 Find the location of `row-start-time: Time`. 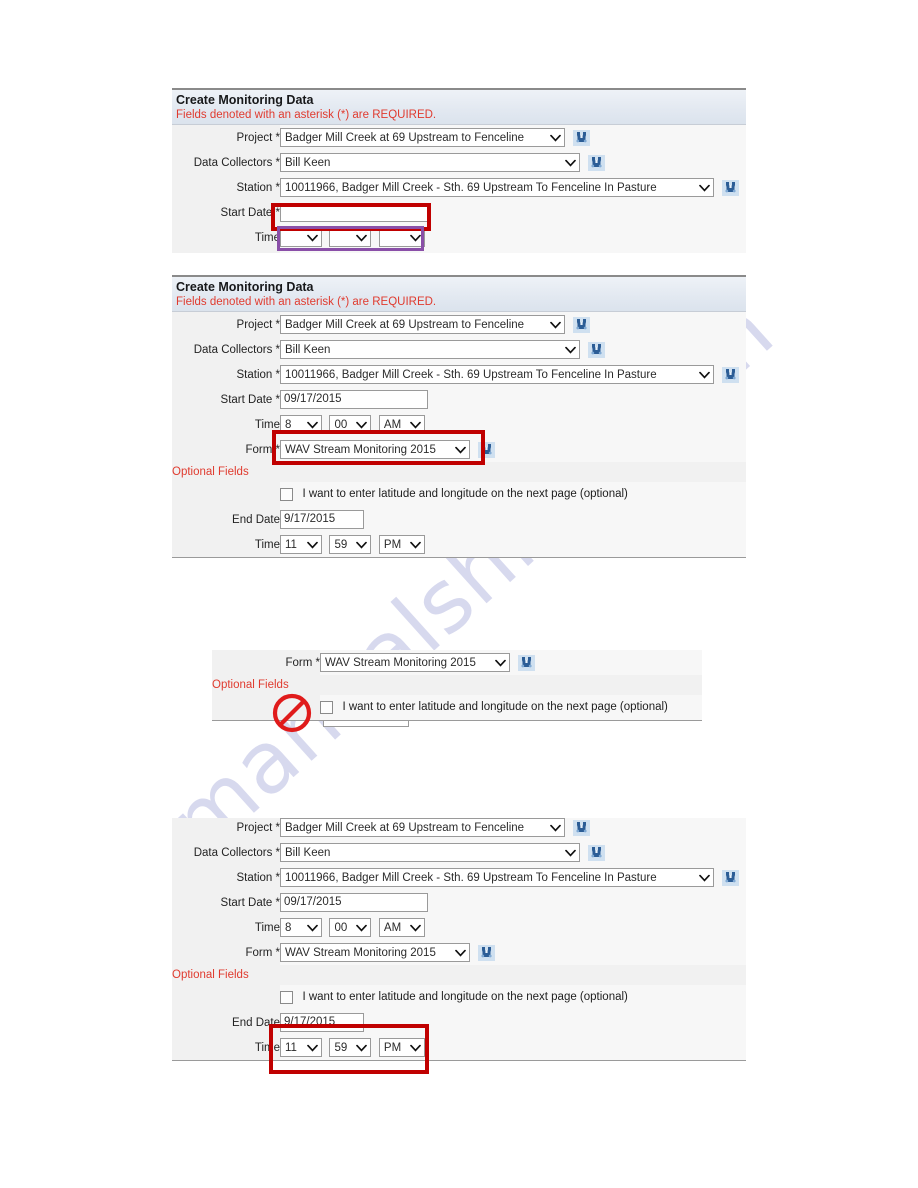

row-start-time: Time is located at coordinates (459, 237).